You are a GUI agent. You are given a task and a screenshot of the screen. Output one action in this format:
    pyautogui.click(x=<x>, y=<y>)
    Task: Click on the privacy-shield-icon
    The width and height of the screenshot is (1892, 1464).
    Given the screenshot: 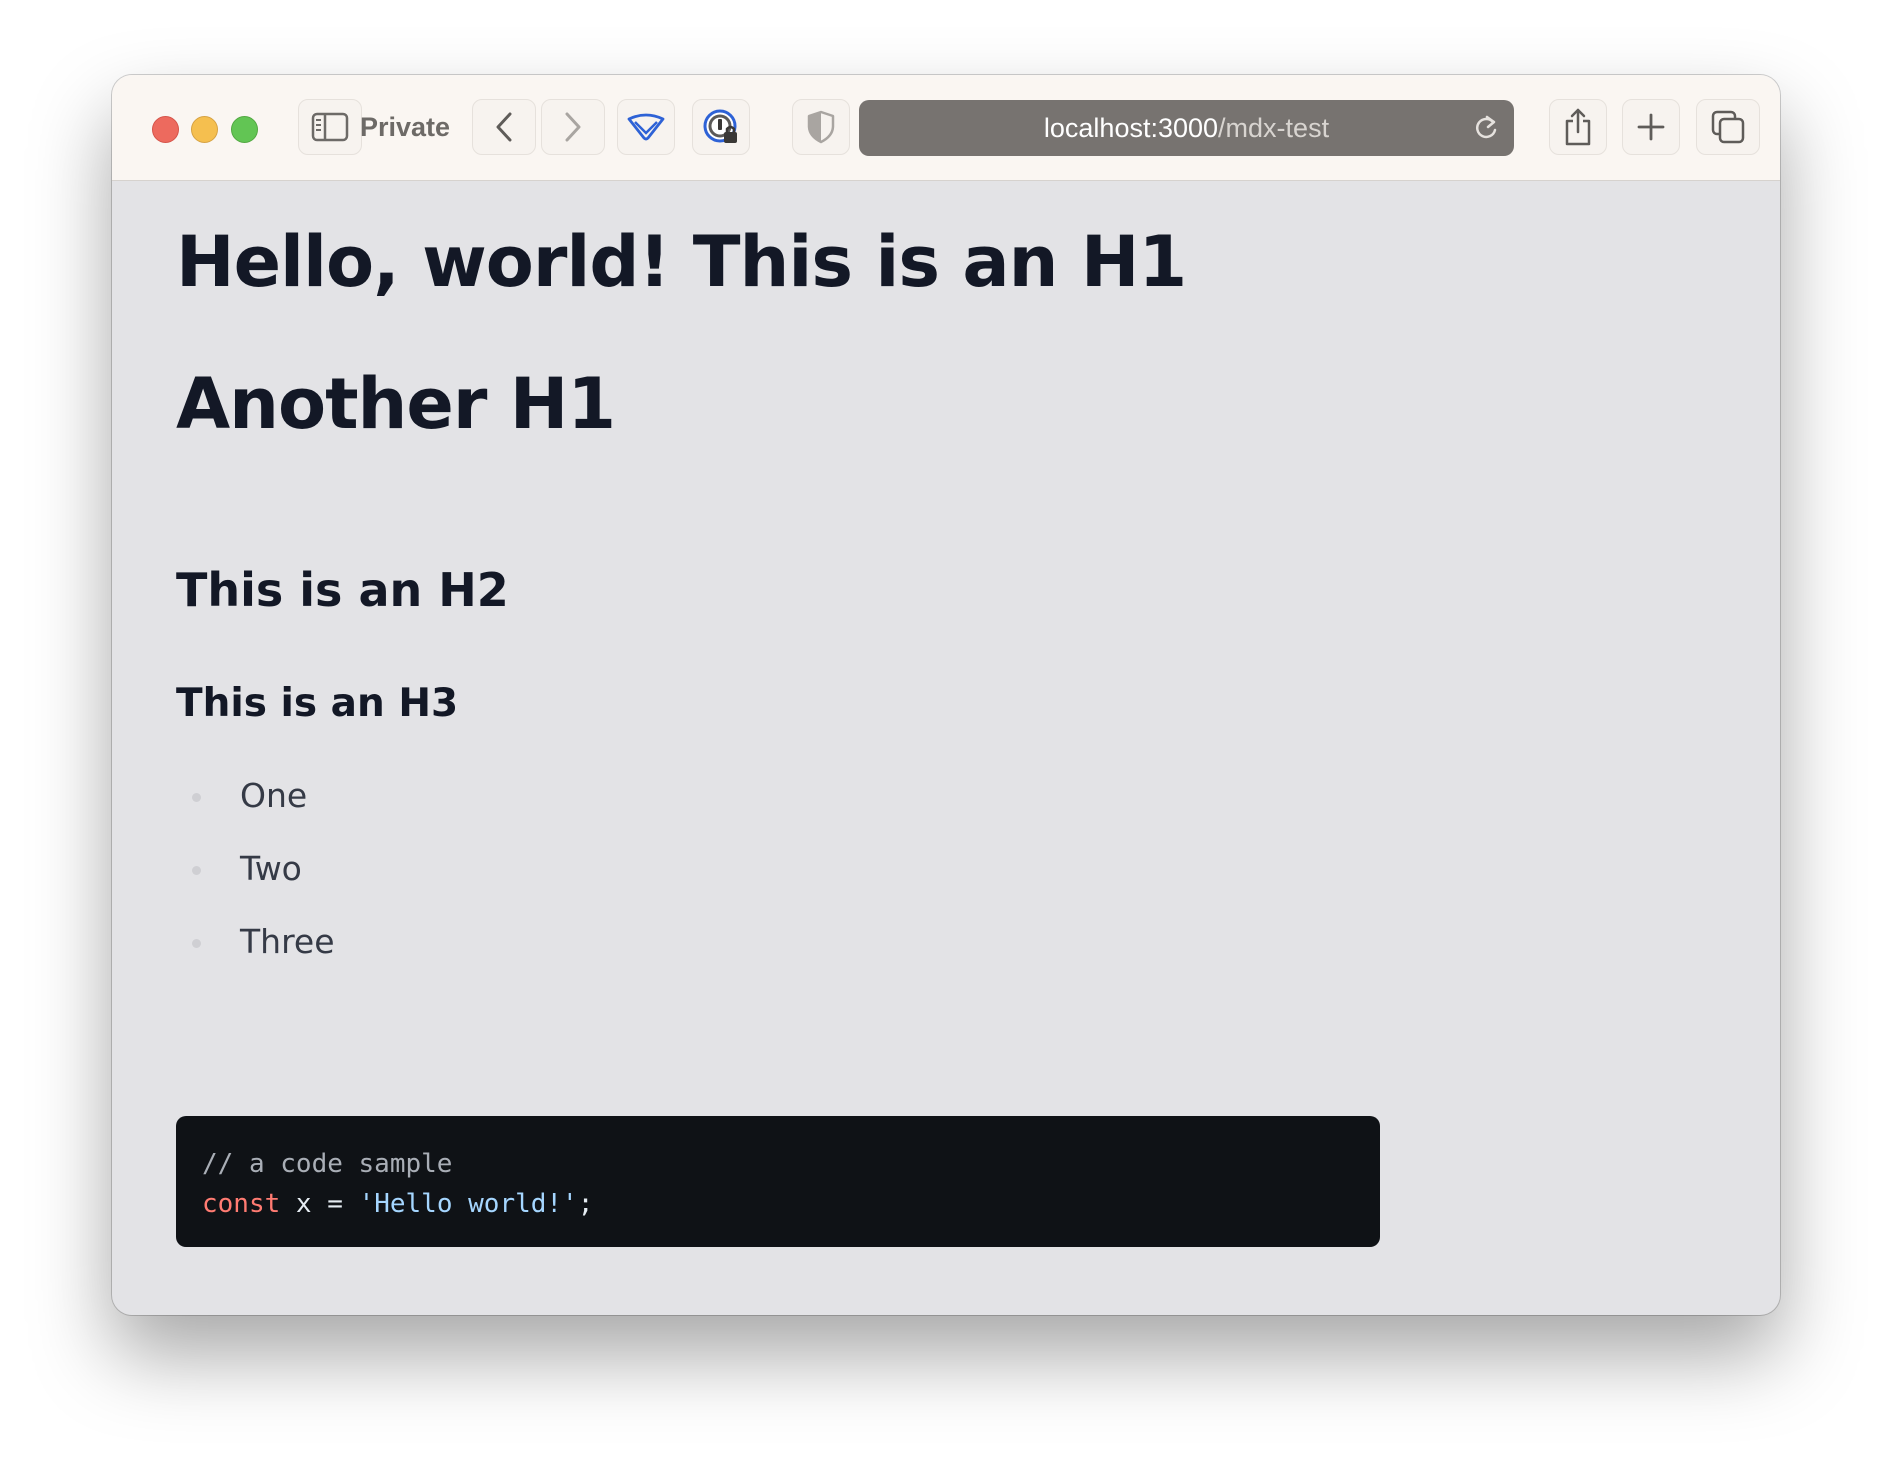 What is the action you would take?
    pyautogui.click(x=821, y=127)
    